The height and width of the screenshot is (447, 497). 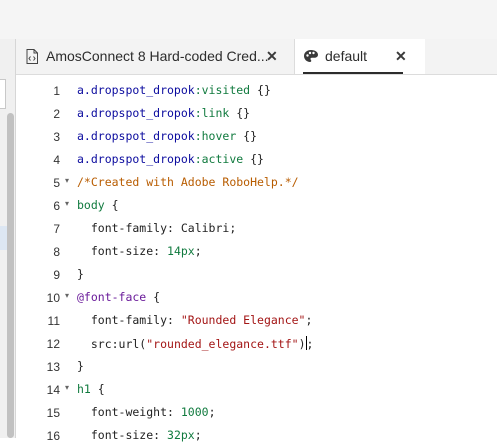 I want to click on code-text: a.dropspot_dropok:link {}, so click(x=163, y=113).